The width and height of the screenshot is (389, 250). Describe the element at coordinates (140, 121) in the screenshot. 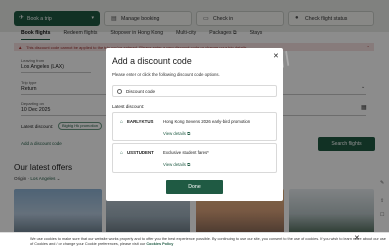

I see `discount-code: EARLYKTUS` at that location.